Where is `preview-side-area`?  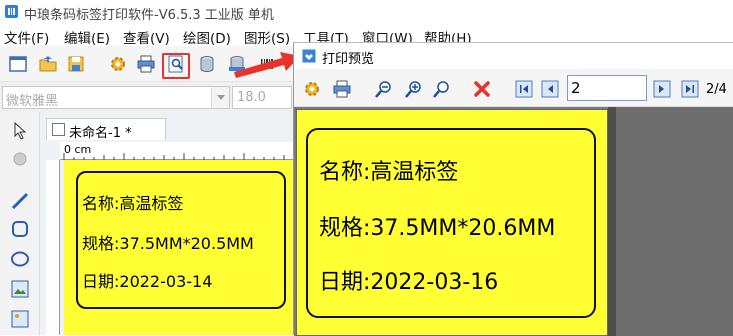
preview-side-area is located at coordinates (670, 221).